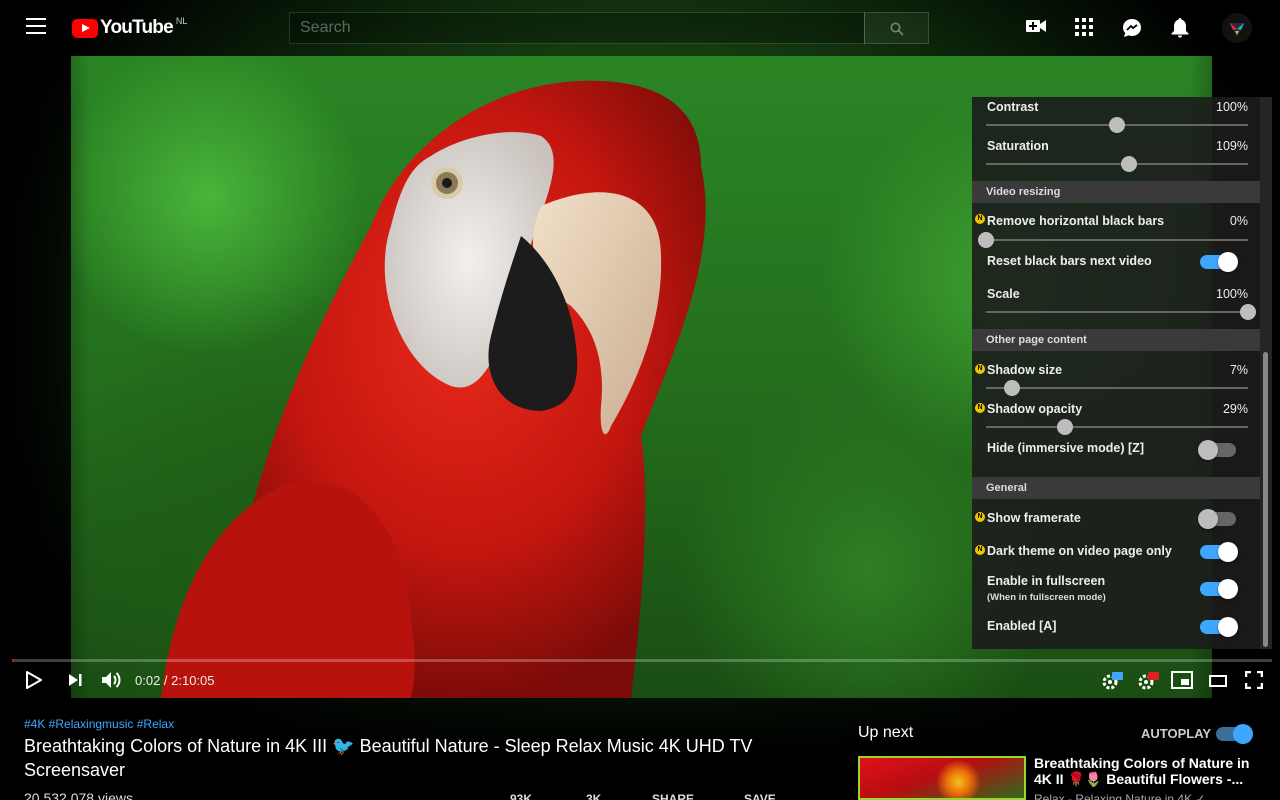 This screenshot has width=1280, height=800. I want to click on theater-mode-icon, so click(1218, 683).